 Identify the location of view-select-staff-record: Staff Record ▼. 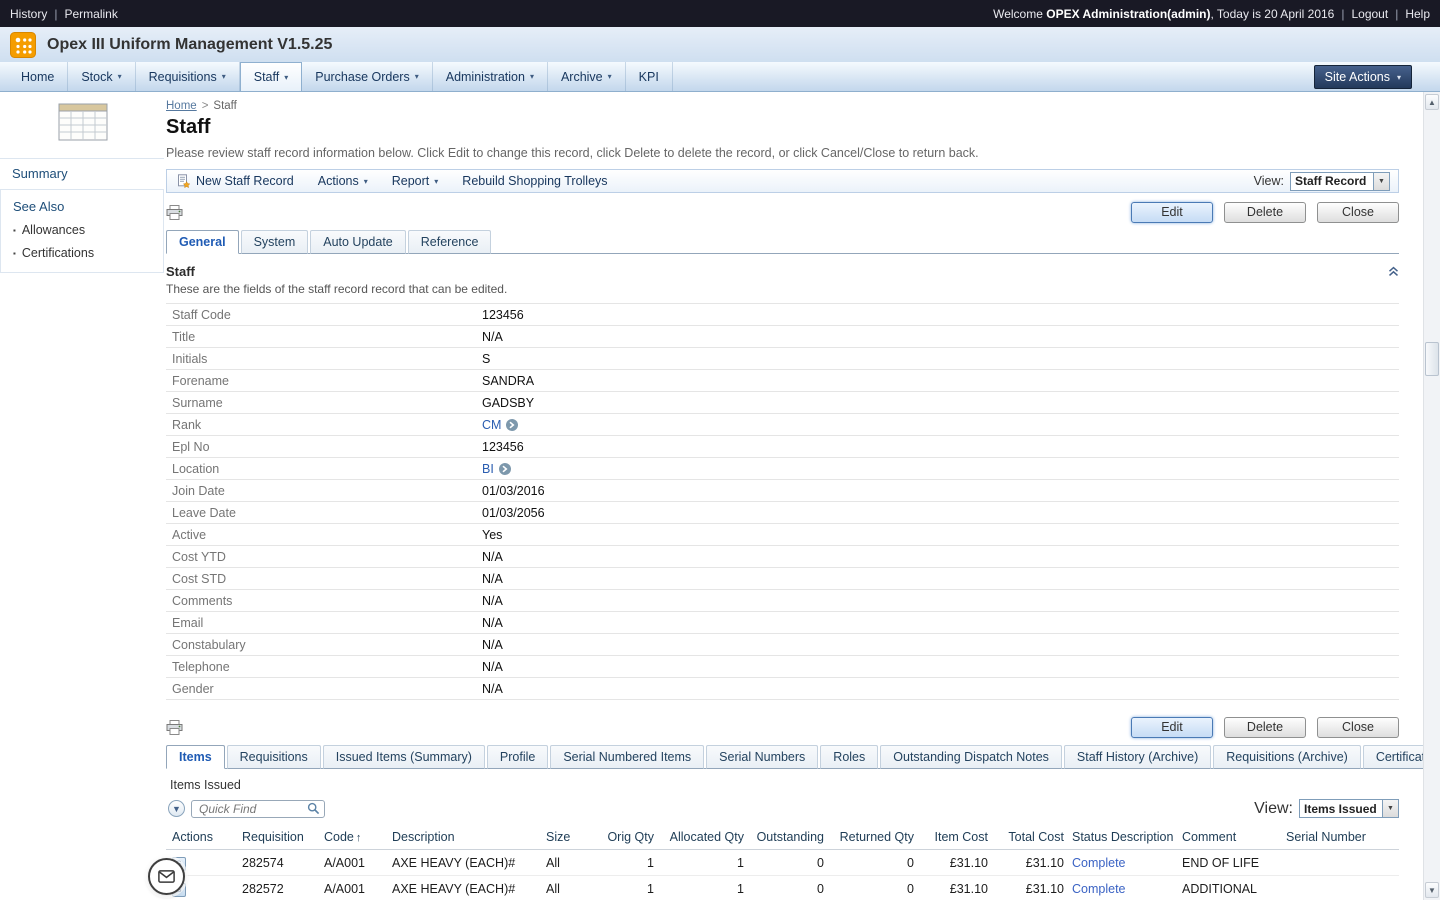
(1340, 181).